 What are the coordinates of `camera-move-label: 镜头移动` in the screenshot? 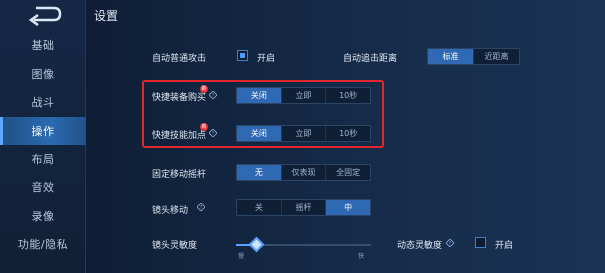 It's located at (170, 211).